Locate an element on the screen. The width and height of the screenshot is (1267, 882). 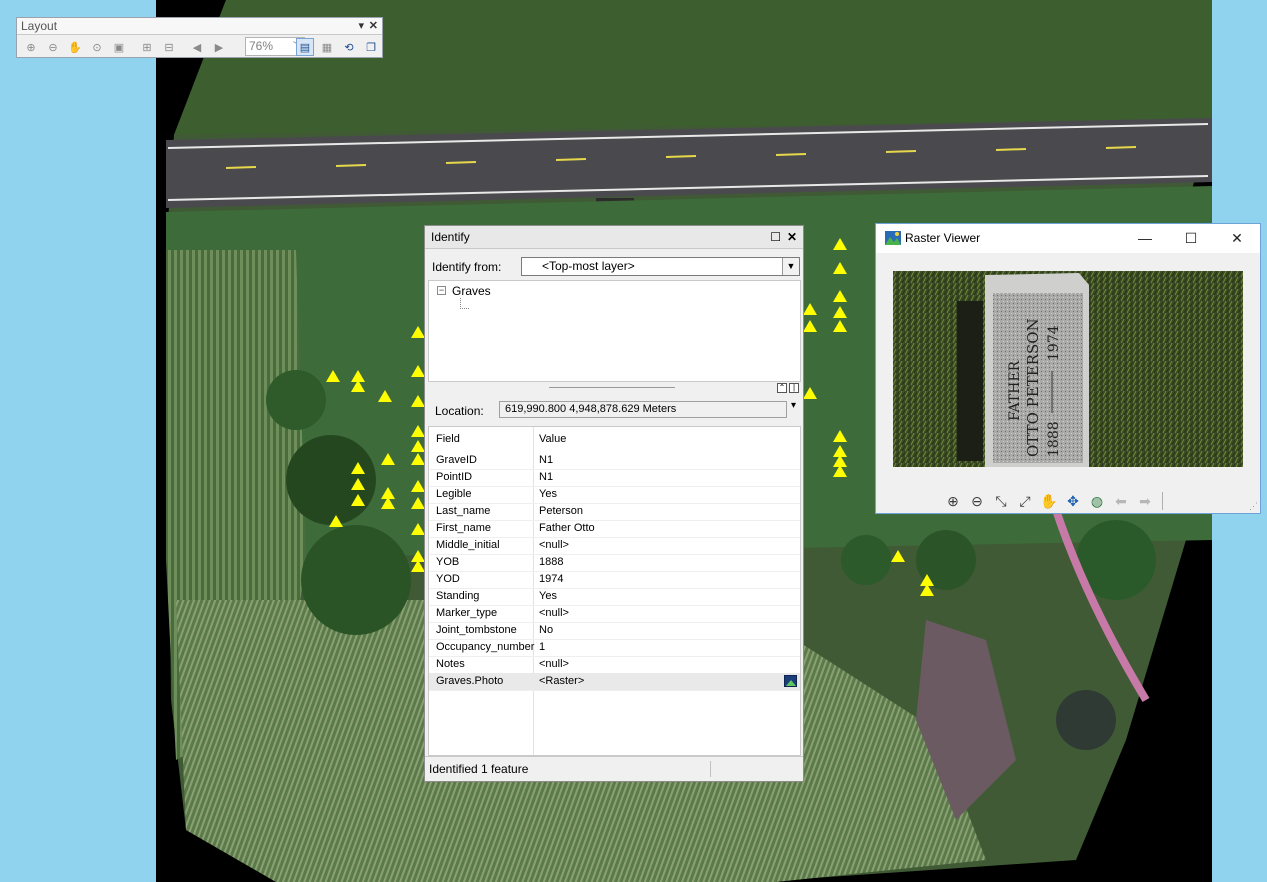
stone-text-birth-year: 1888 is located at coordinates (1054, 439).